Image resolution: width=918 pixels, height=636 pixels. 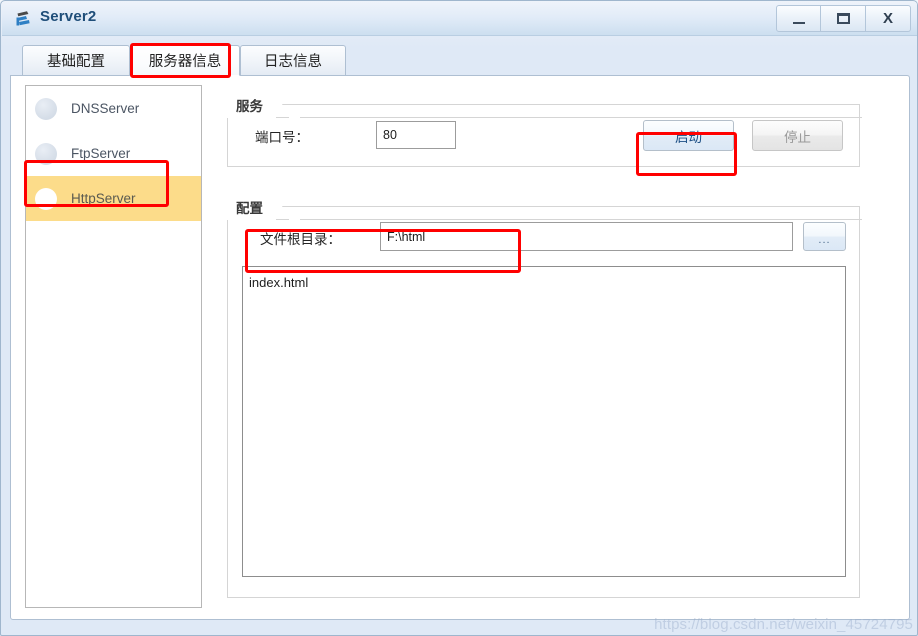 What do you see at coordinates (258, 206) in the screenshot?
I see `config-groupbox-title: 配置` at bounding box center [258, 206].